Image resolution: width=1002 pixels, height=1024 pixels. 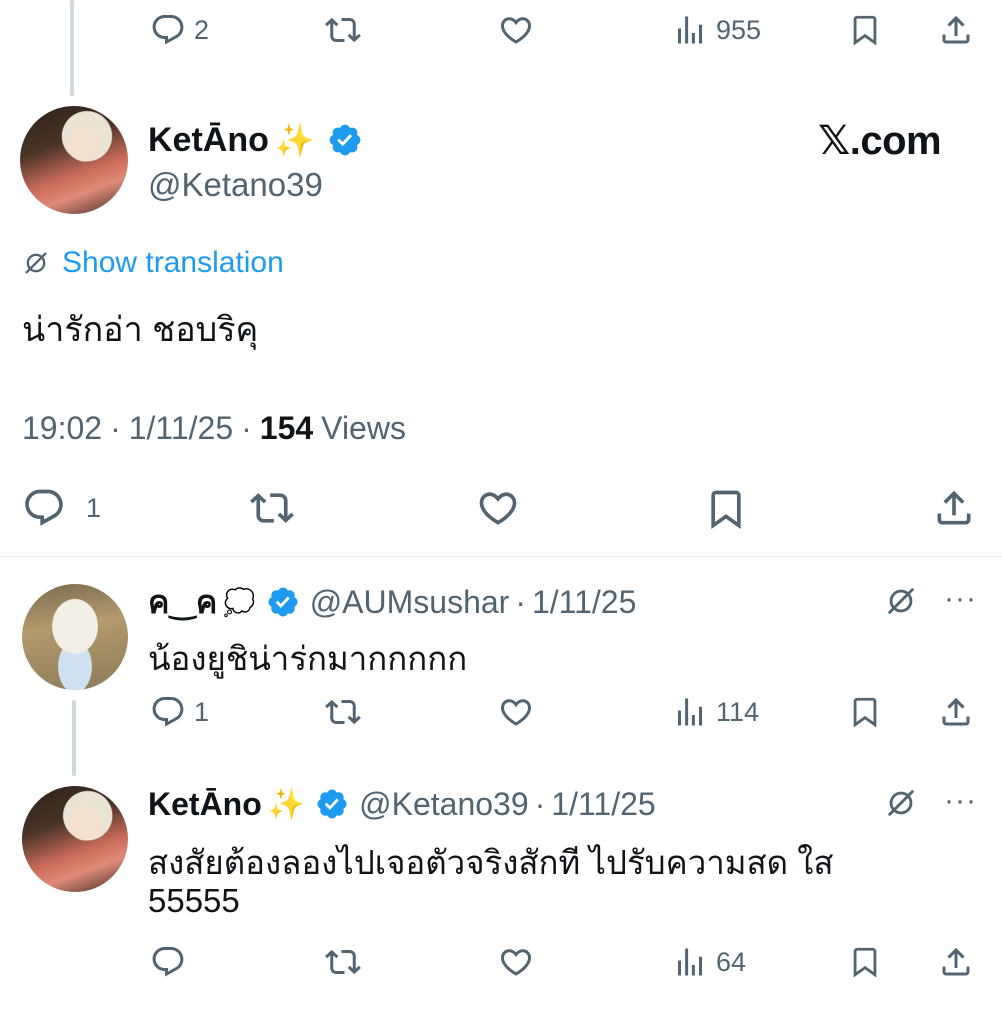 I want to click on views-button: 64, so click(x=709, y=962).